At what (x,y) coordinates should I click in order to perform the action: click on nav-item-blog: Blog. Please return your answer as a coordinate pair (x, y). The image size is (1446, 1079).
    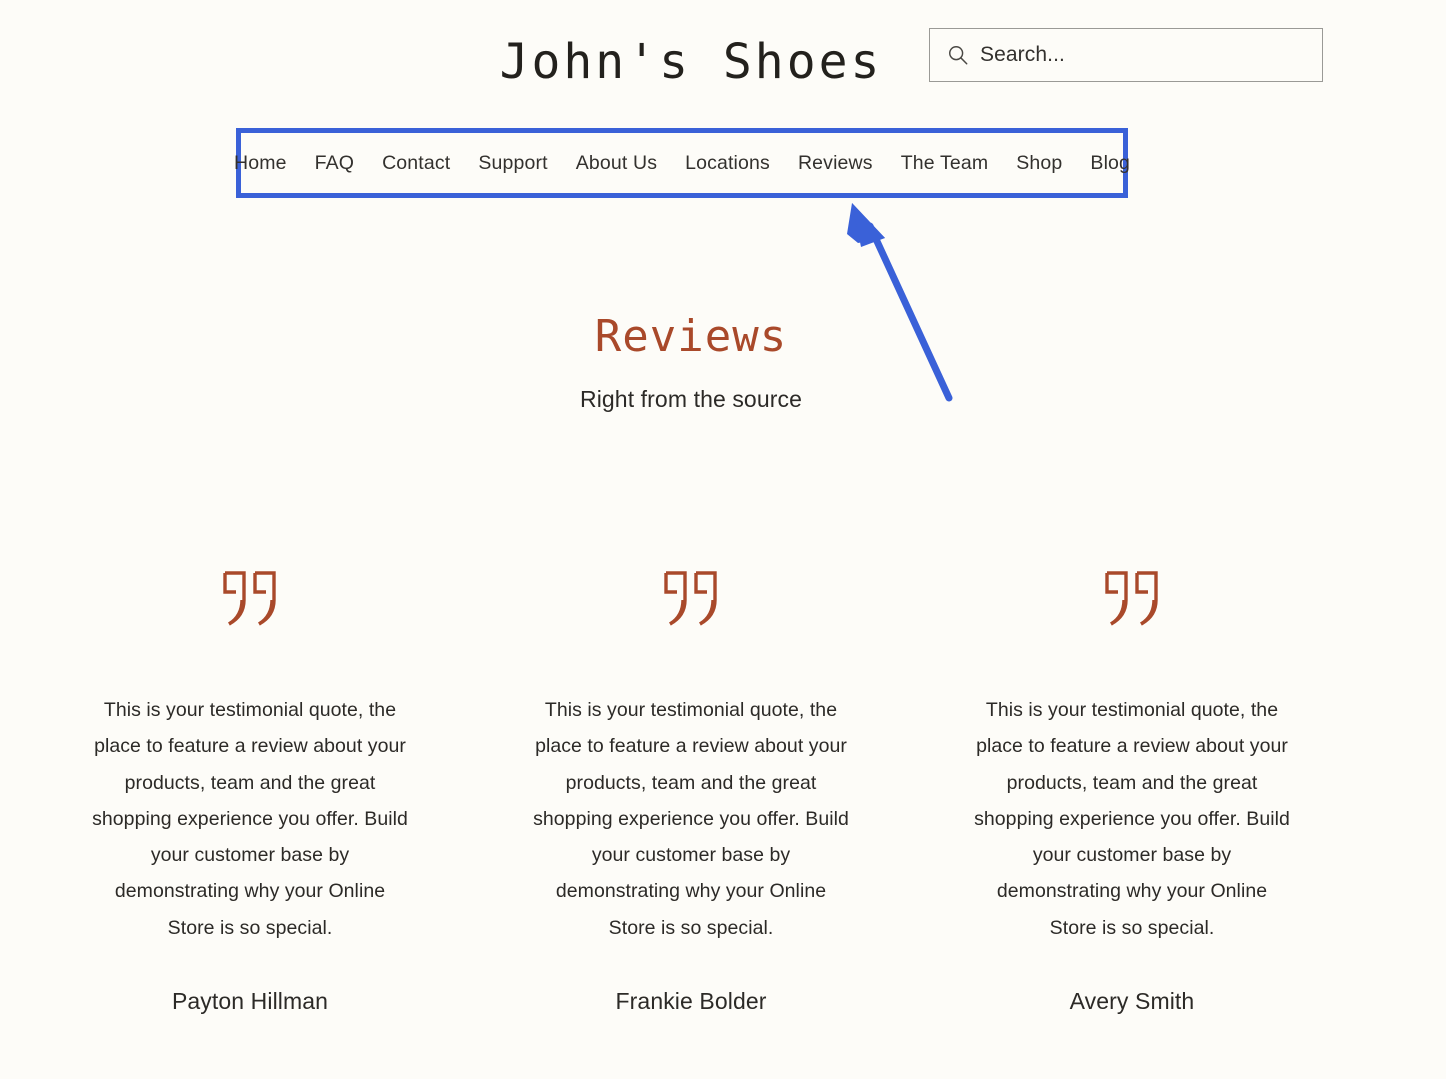
    Looking at the image, I should click on (1110, 163).